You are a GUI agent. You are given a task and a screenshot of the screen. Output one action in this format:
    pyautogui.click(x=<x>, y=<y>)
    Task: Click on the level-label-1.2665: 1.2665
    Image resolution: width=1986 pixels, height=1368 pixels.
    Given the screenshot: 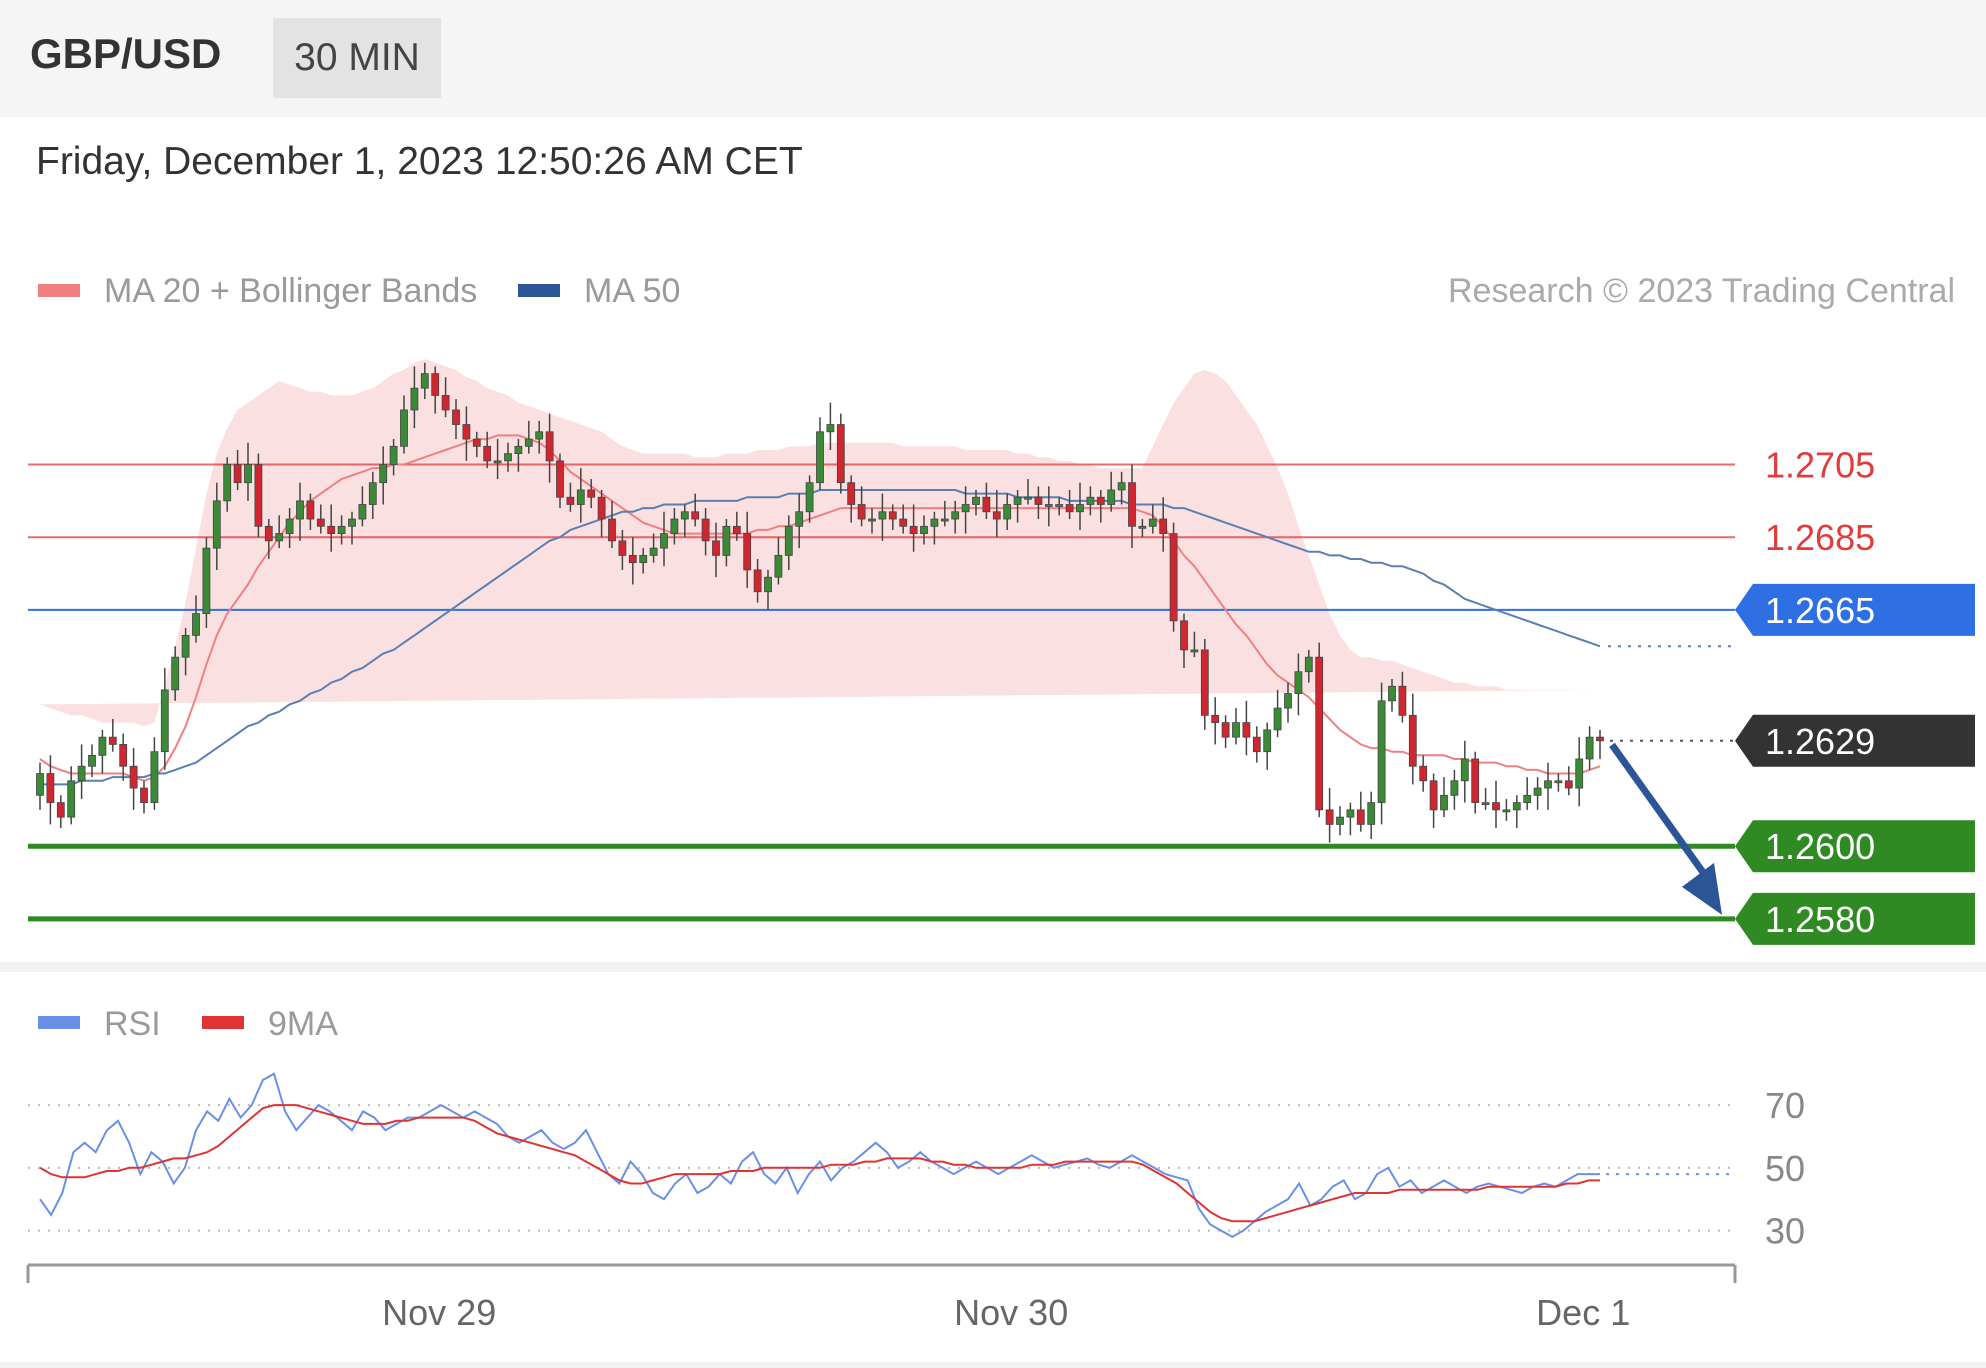 What is the action you would take?
    pyautogui.click(x=1820, y=610)
    